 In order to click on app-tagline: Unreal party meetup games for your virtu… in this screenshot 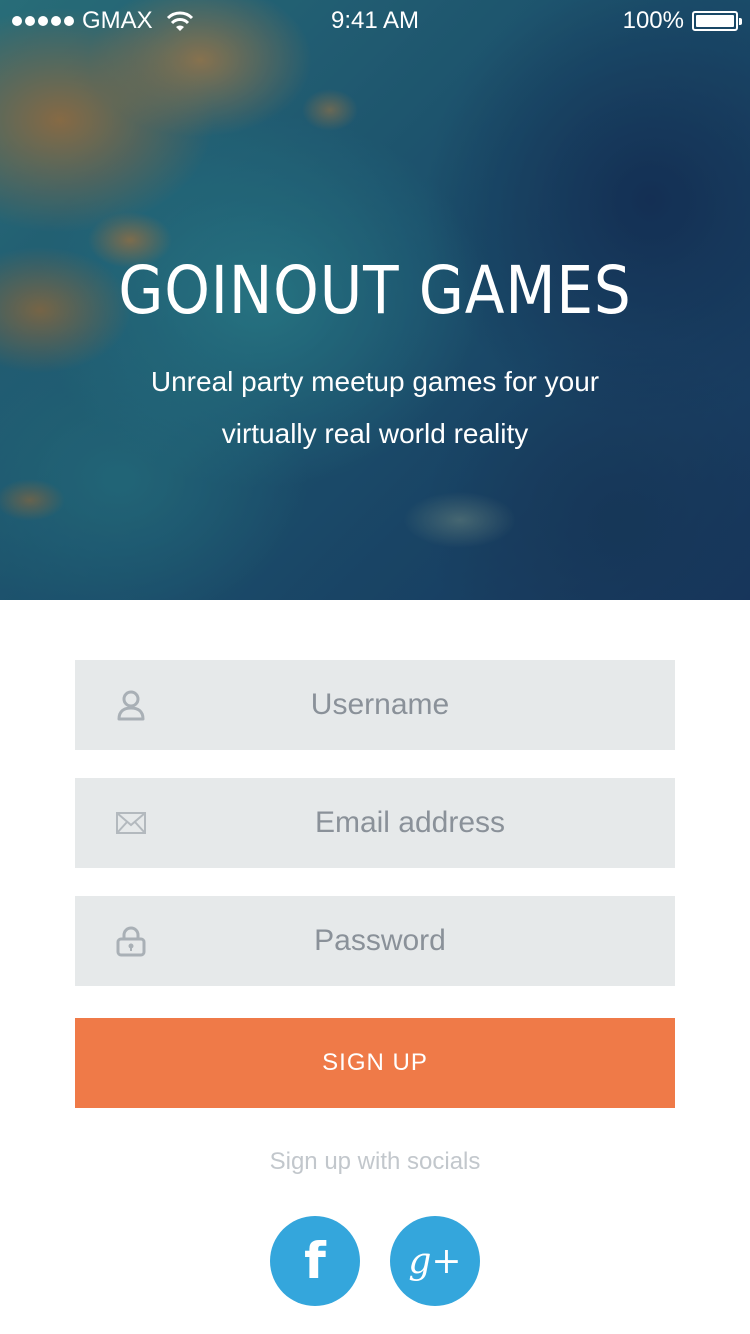, I will do `click(375, 407)`.